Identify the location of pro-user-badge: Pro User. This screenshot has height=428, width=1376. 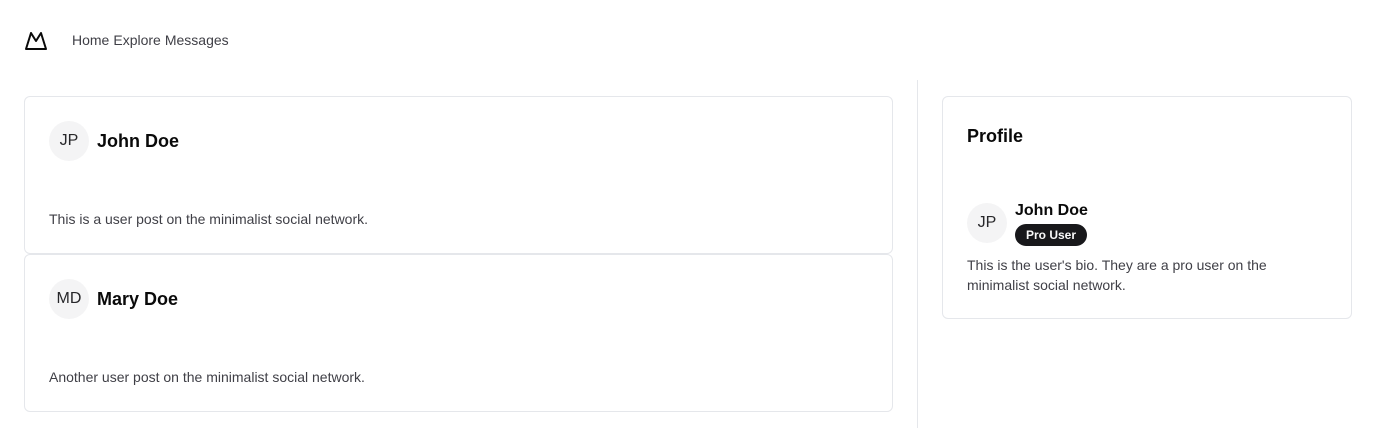
(1051, 235).